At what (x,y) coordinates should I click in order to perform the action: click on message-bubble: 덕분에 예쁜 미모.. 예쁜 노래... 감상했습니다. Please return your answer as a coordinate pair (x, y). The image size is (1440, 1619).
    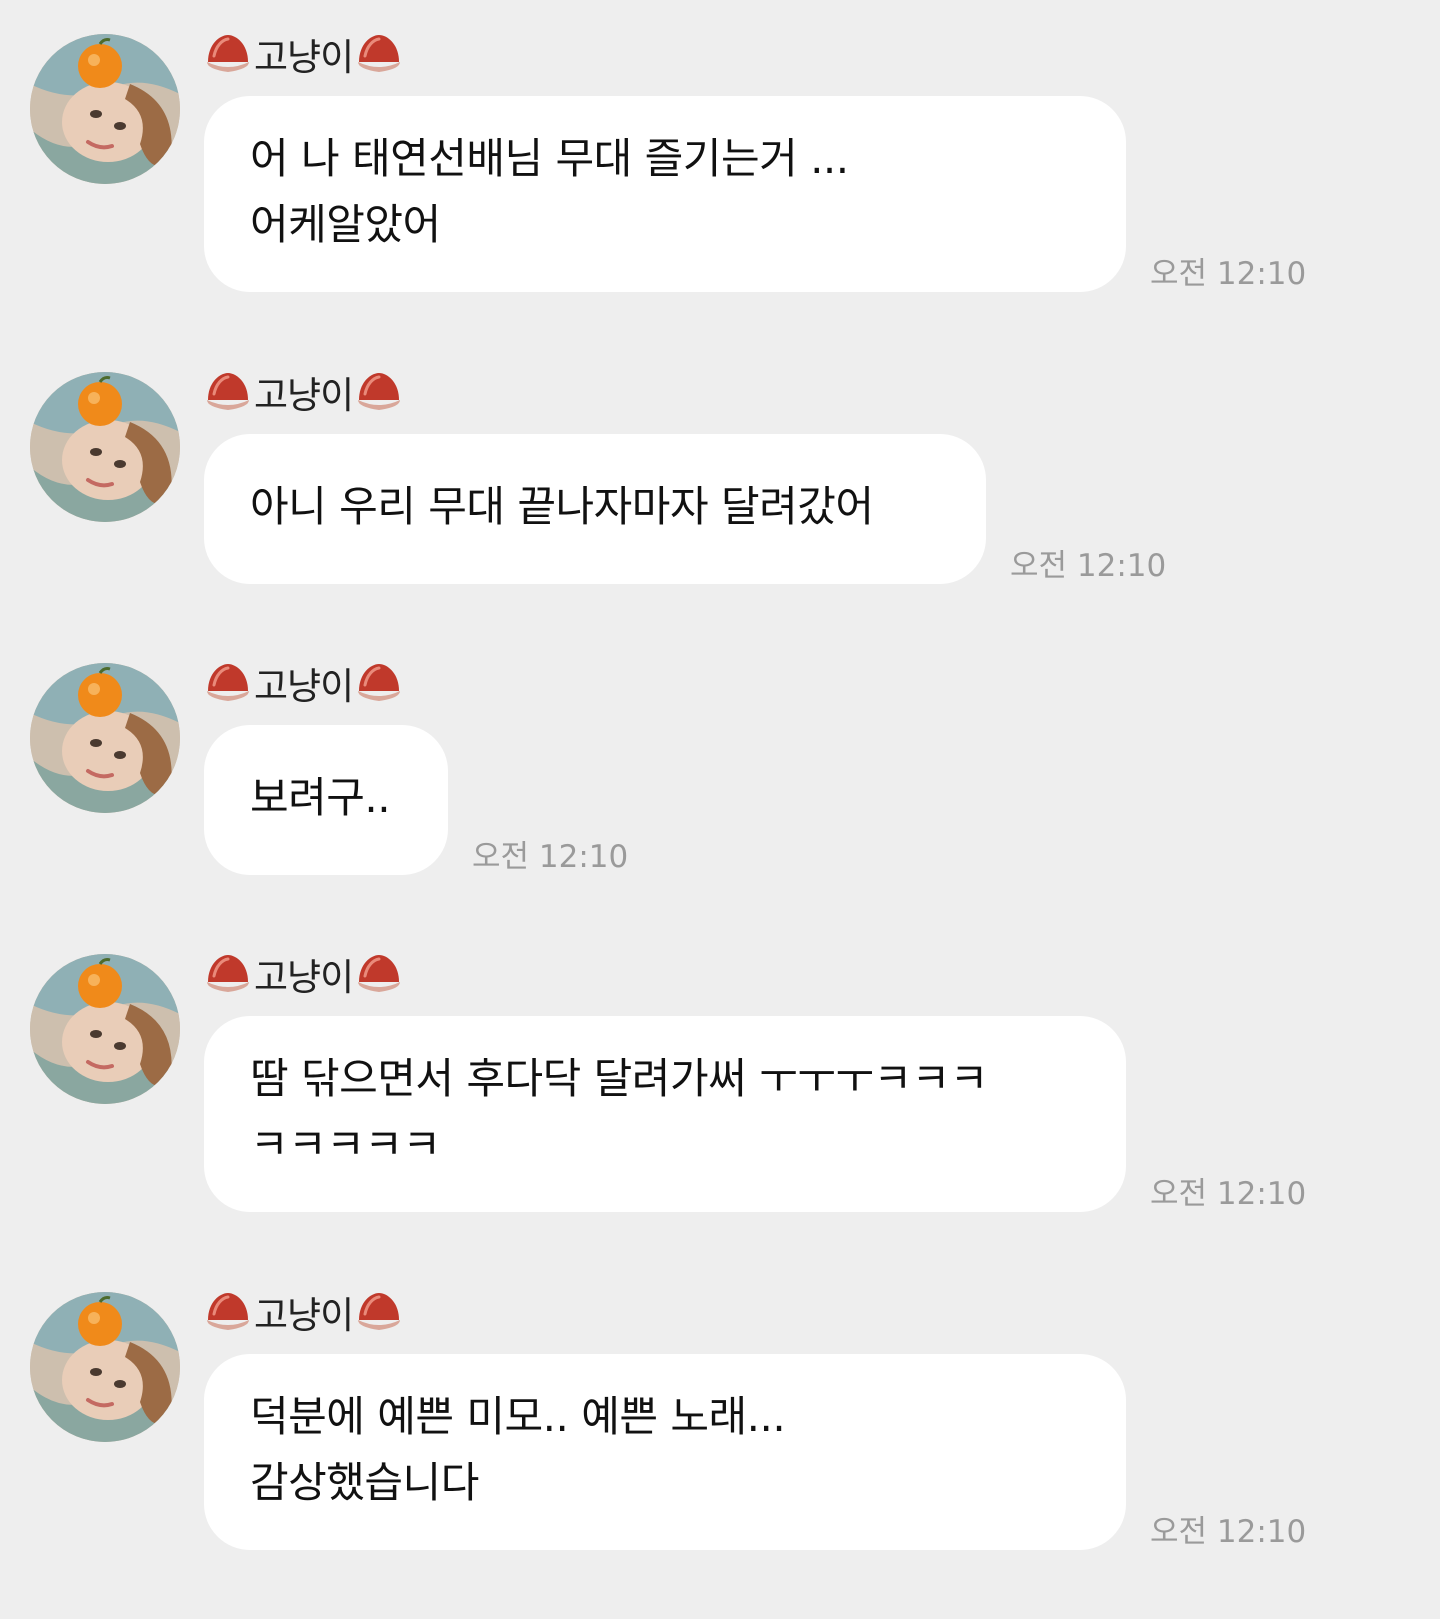
    Looking at the image, I should click on (665, 1452).